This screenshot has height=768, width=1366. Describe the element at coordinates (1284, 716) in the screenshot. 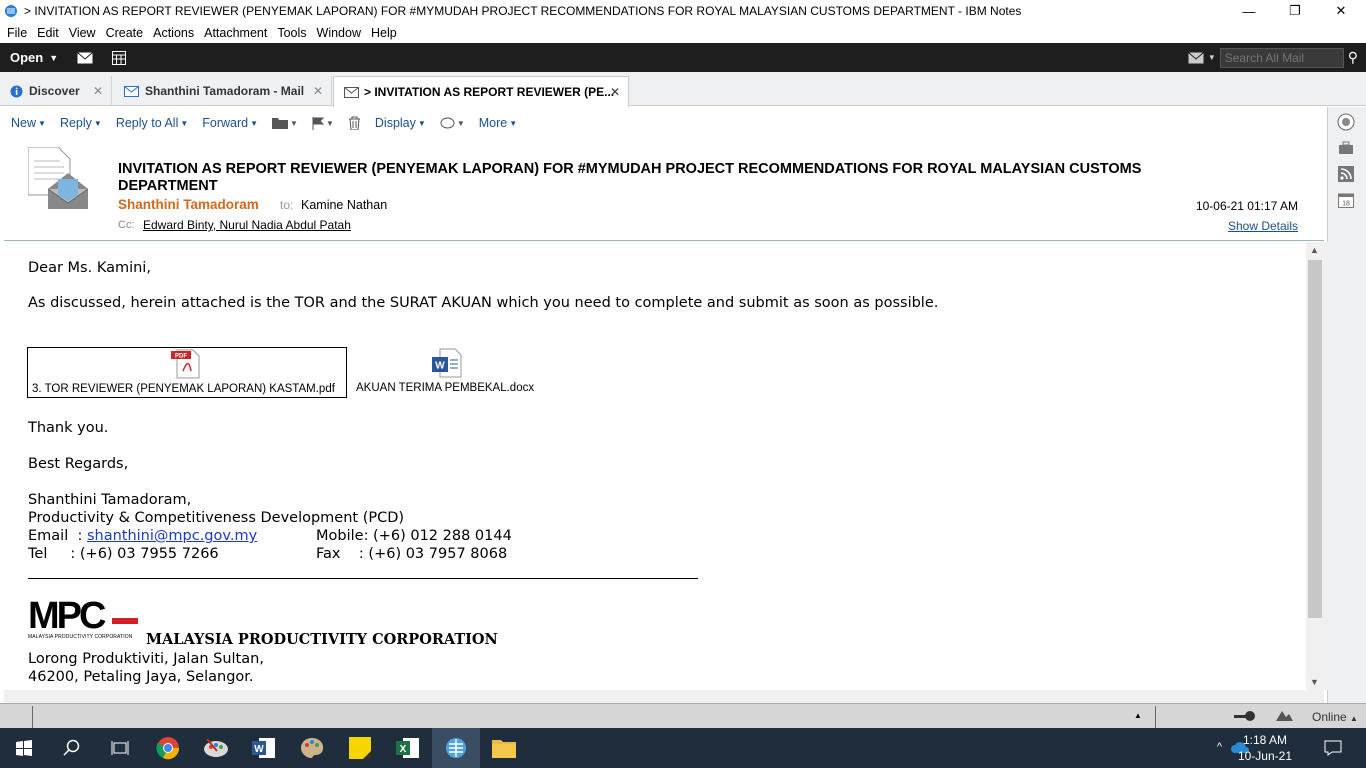

I see `replication-icon` at that location.